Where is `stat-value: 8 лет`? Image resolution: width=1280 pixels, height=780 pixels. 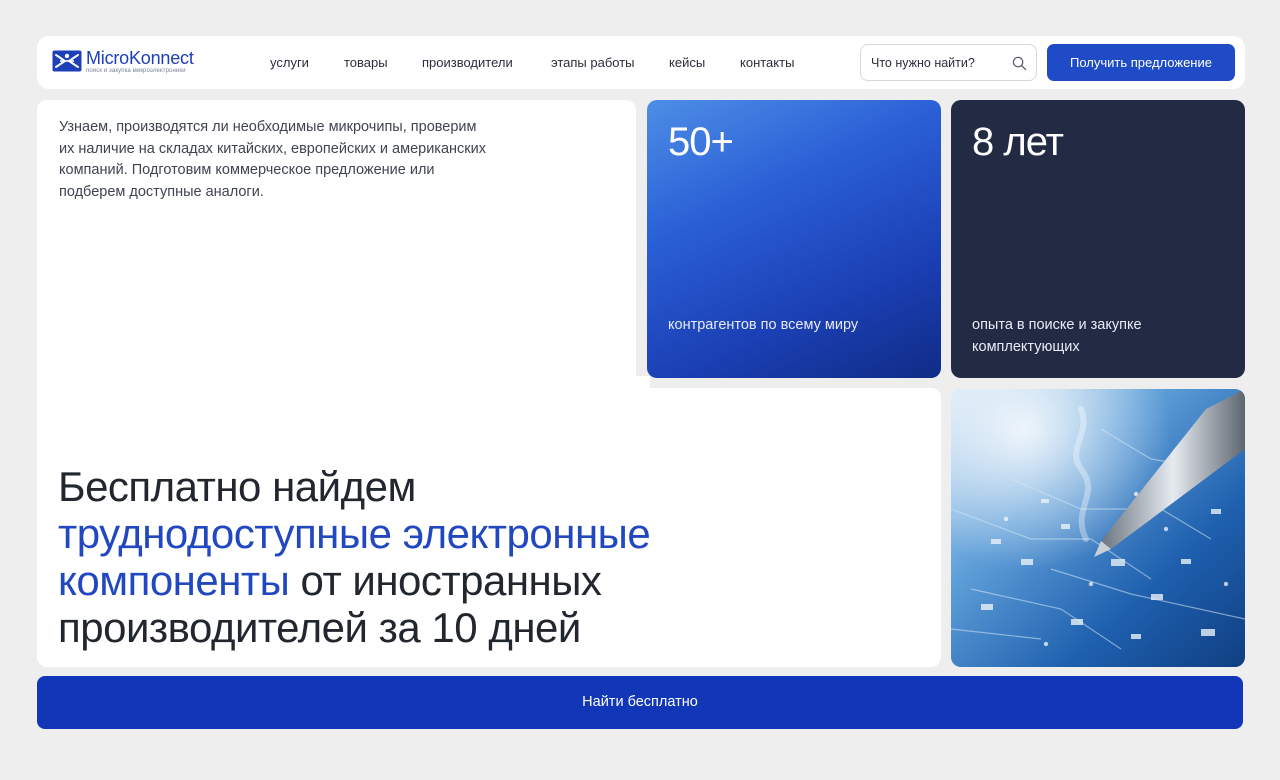 stat-value: 8 лет is located at coordinates (1018, 142).